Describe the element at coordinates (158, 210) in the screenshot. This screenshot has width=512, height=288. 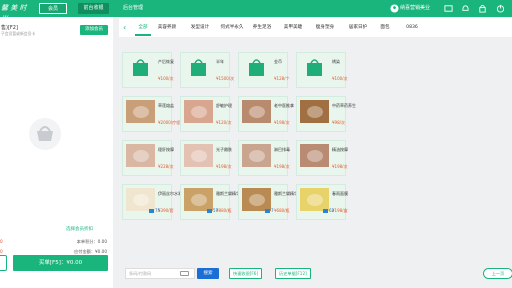
I see `stock-count: 75` at that location.